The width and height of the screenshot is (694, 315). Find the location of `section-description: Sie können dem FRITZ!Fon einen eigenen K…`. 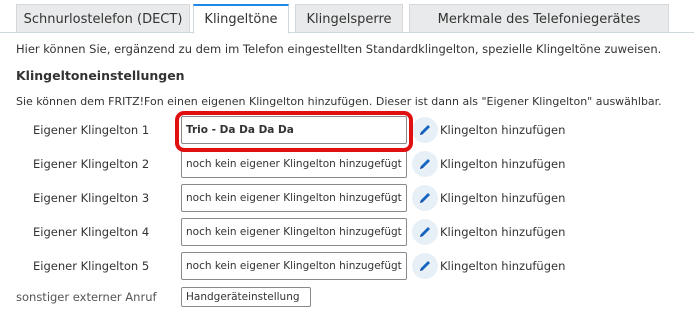

section-description: Sie können dem FRITZ!Fon einen eigenen K… is located at coordinates (339, 101).